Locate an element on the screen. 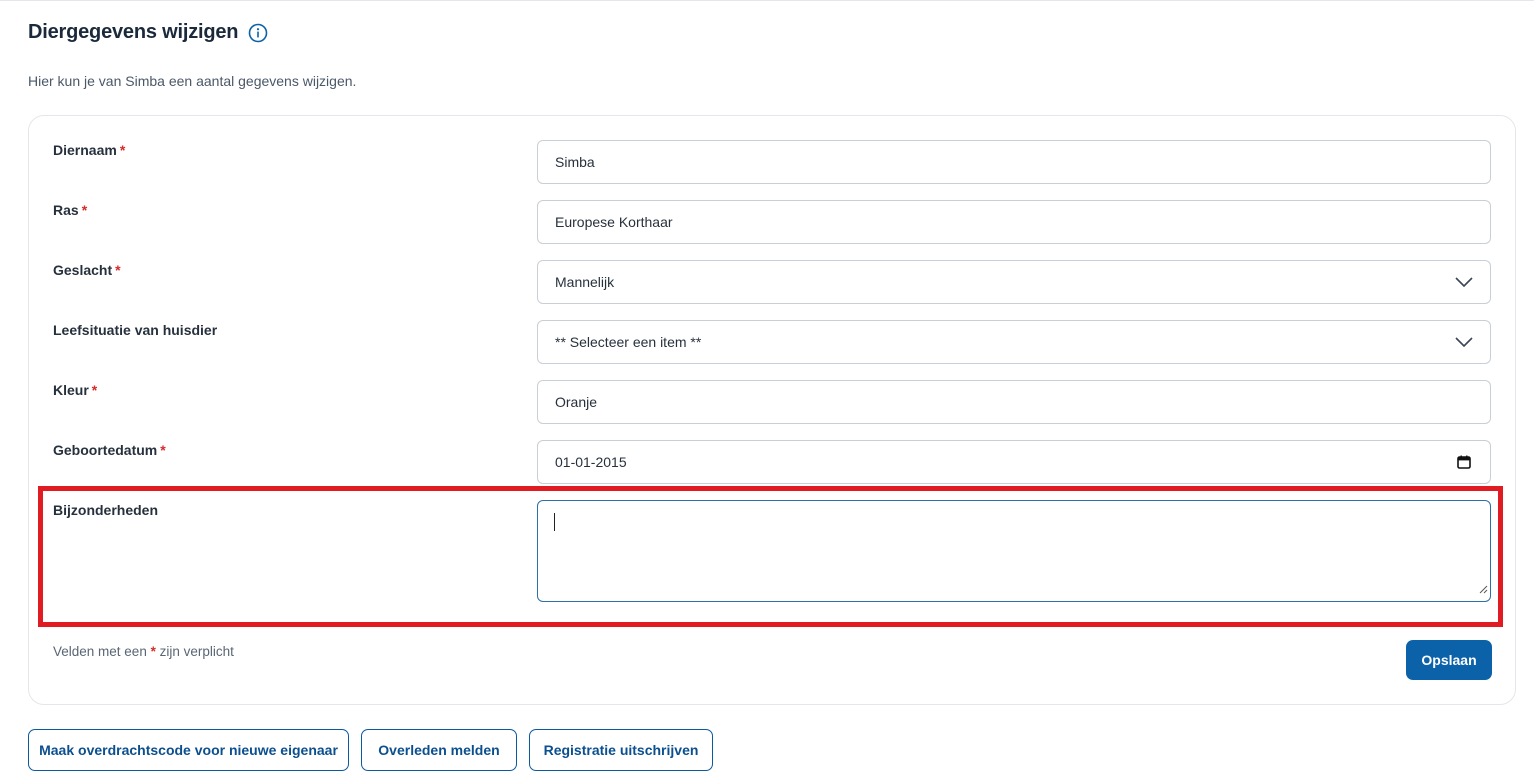 The width and height of the screenshot is (1534, 777). field-label-kleur: Kleur * is located at coordinates (75, 390).